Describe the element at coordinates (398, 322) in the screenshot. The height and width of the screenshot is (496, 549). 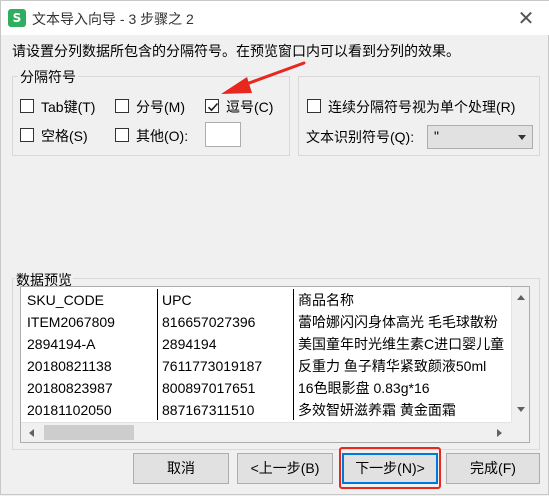
I see `table-cell: 蕾哈娜闪闪身体高光 毛毛球散粉` at that location.